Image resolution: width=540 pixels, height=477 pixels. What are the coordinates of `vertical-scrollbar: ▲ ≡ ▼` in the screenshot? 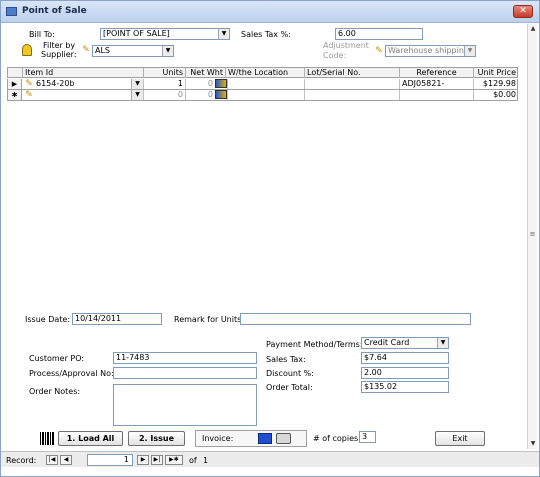 It's located at (532, 236).